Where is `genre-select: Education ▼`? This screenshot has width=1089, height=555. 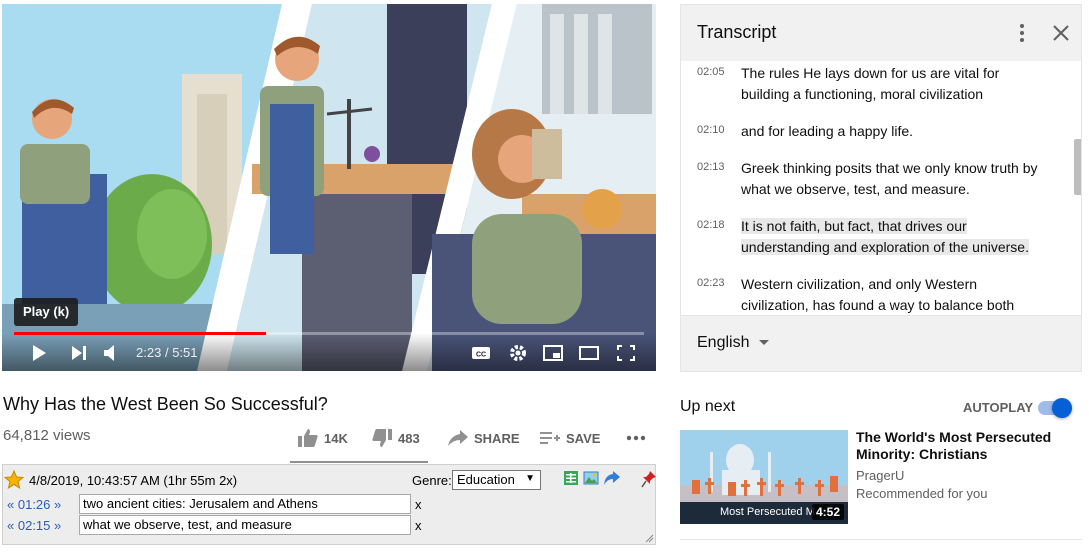 genre-select: Education ▼ is located at coordinates (496, 480).